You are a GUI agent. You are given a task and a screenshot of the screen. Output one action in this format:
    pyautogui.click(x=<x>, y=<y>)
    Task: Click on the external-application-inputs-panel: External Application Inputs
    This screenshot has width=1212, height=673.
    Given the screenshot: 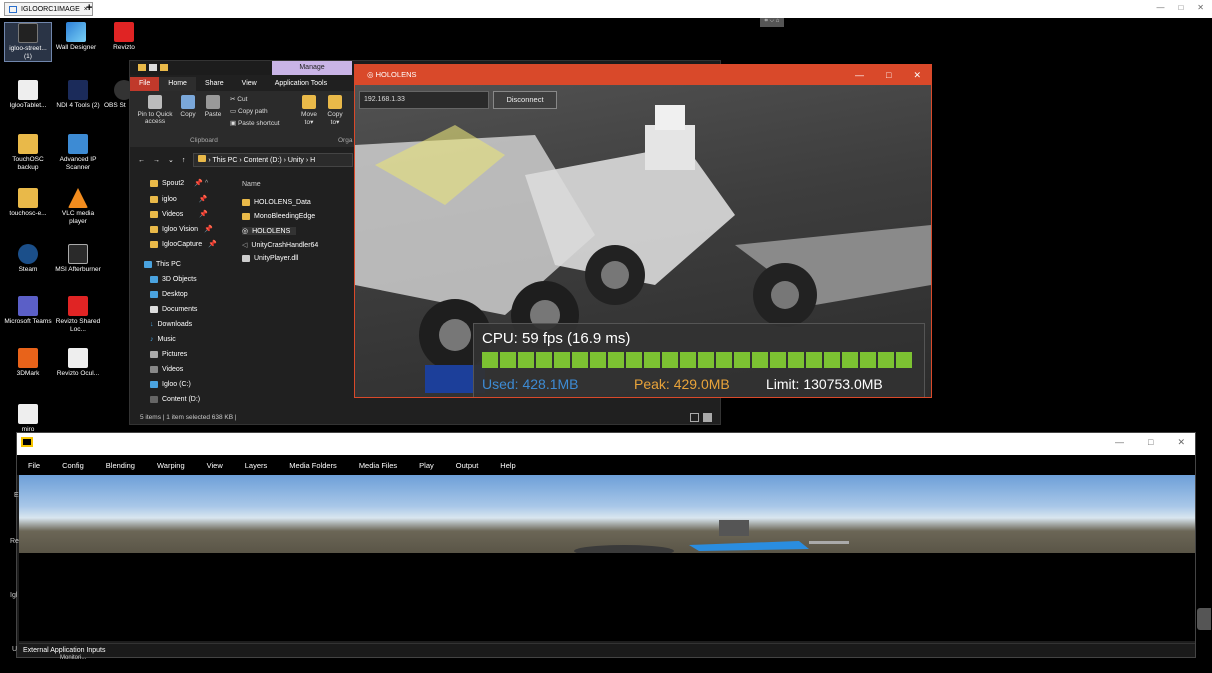 What is the action you would take?
    pyautogui.click(x=607, y=650)
    